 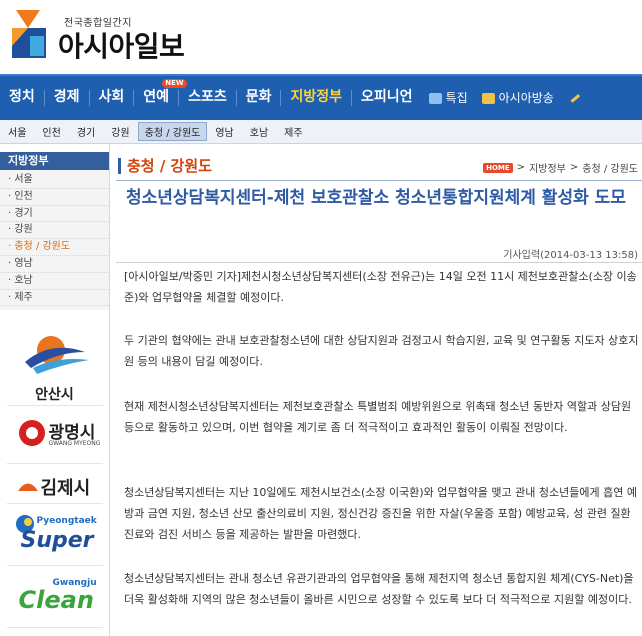 What do you see at coordinates (28, 34) in the screenshot?
I see `logo-icon` at bounding box center [28, 34].